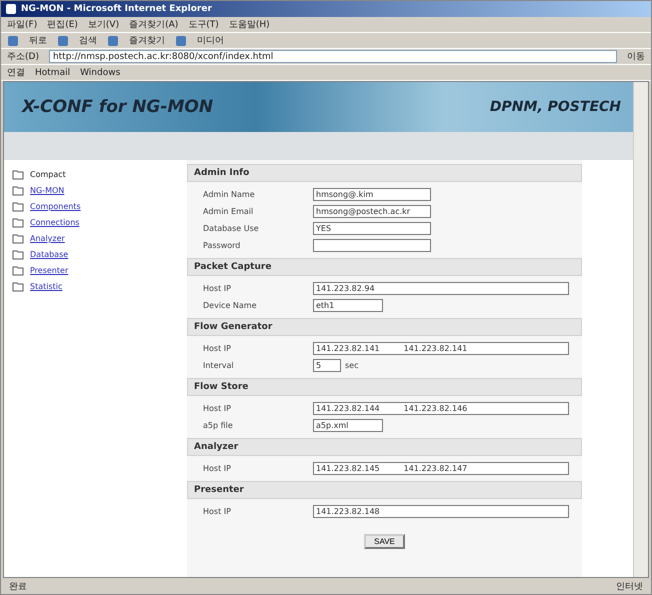 The height and width of the screenshot is (595, 652). Describe the element at coordinates (147, 40) in the screenshot. I see `toolbar-button: 즐겨찾기` at that location.